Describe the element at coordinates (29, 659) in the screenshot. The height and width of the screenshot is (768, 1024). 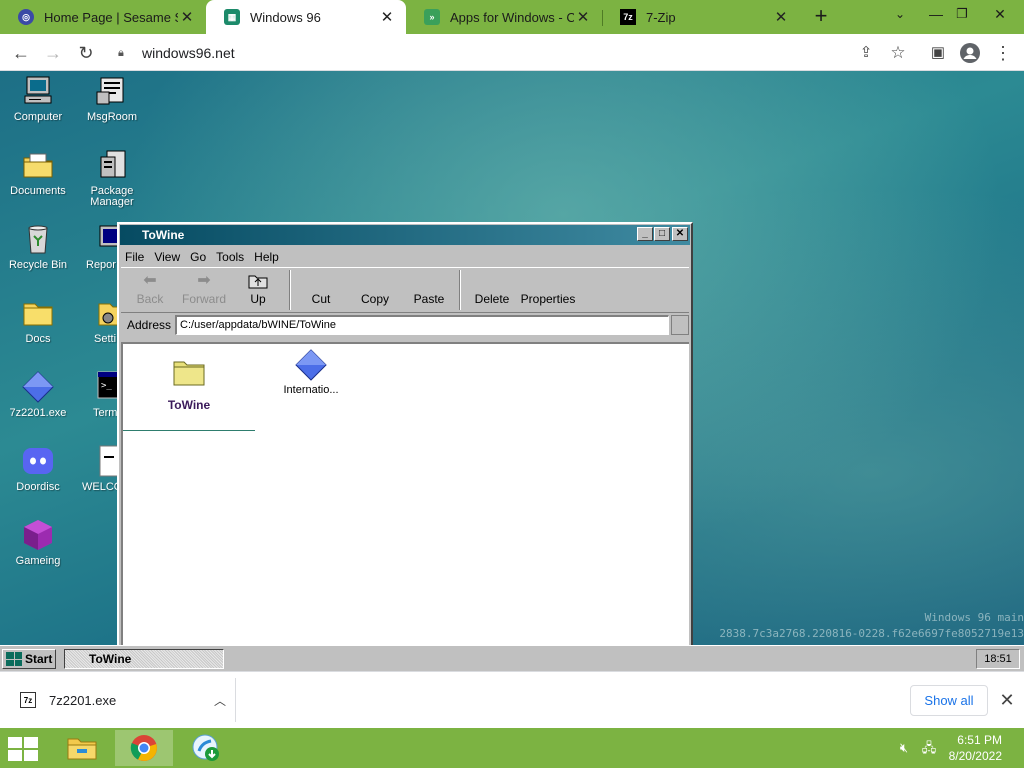
I see `start-button: Start` at that location.